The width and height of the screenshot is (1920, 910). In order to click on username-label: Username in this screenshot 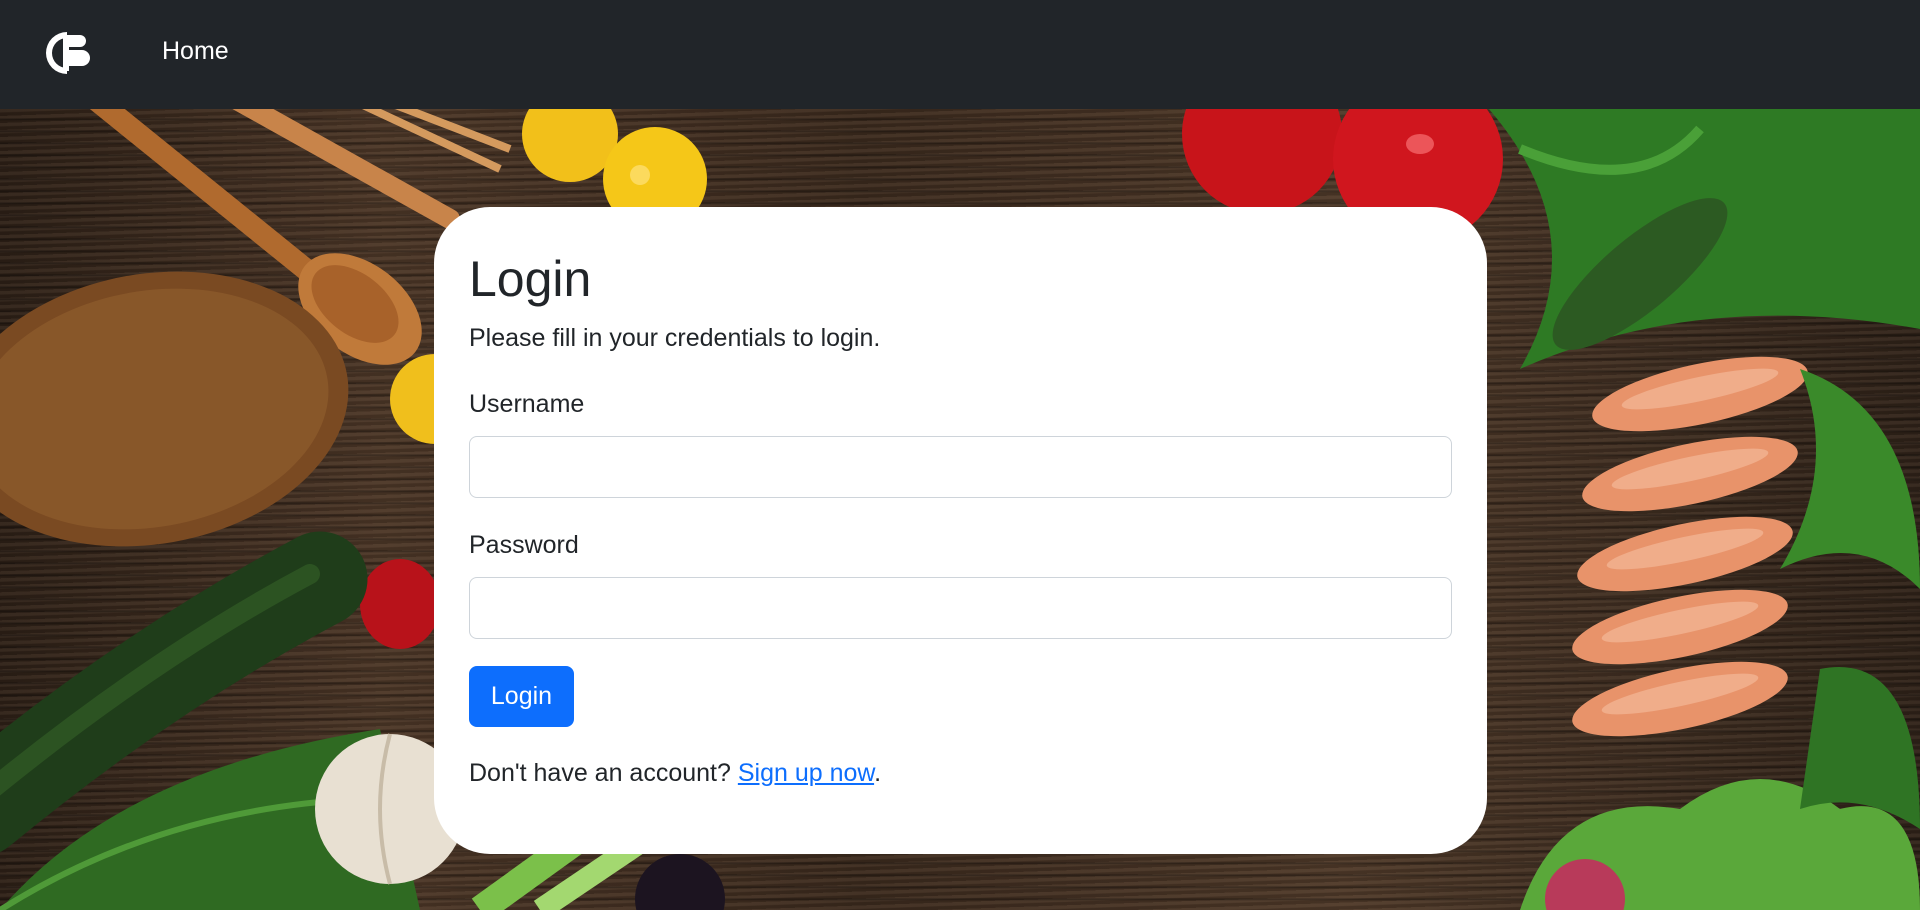, I will do `click(527, 404)`.